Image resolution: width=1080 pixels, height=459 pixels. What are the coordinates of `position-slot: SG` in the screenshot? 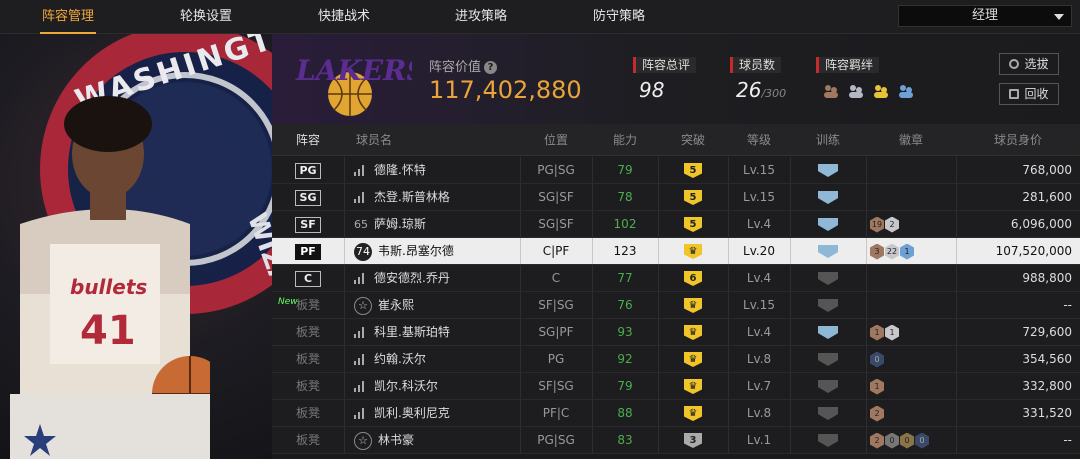 It's located at (308, 197).